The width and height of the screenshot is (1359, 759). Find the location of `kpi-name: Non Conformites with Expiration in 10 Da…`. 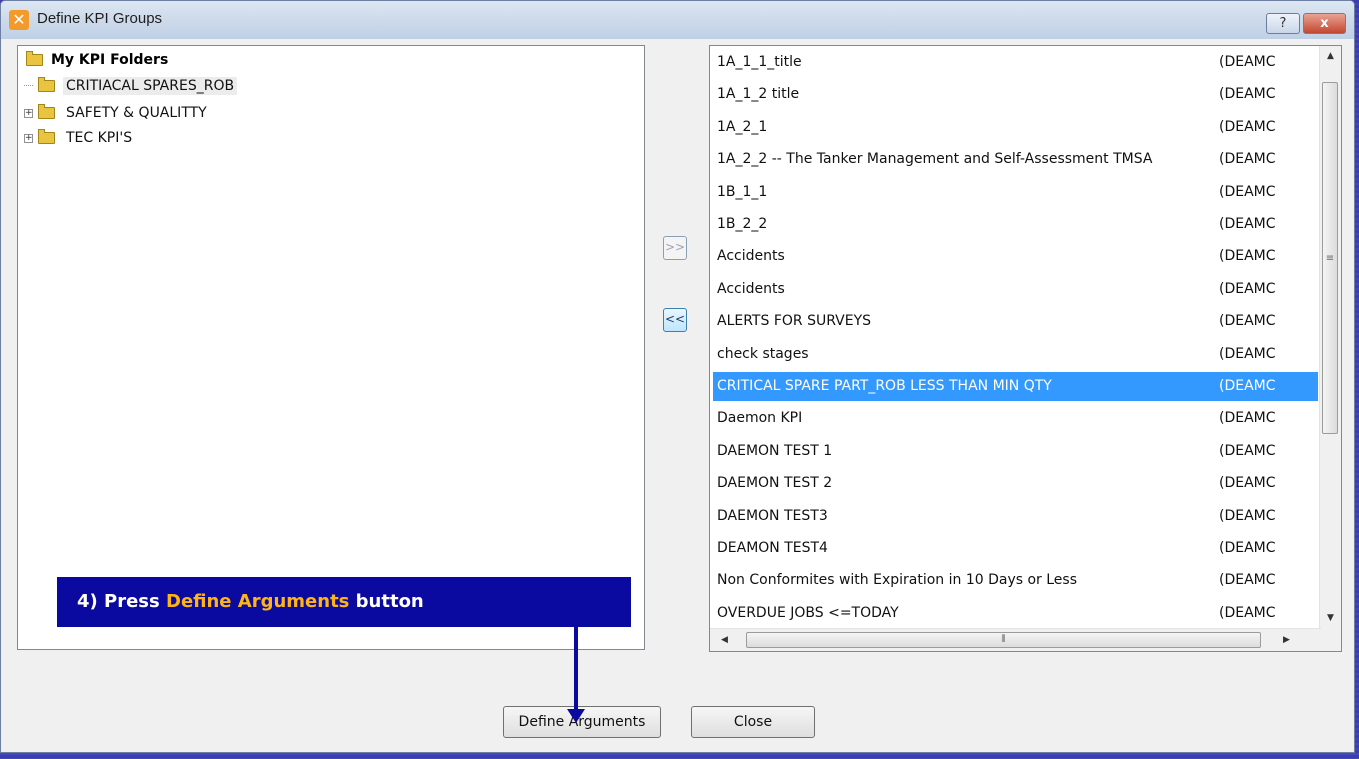

kpi-name: Non Conformites with Expiration in 10 Da… is located at coordinates (897, 580).